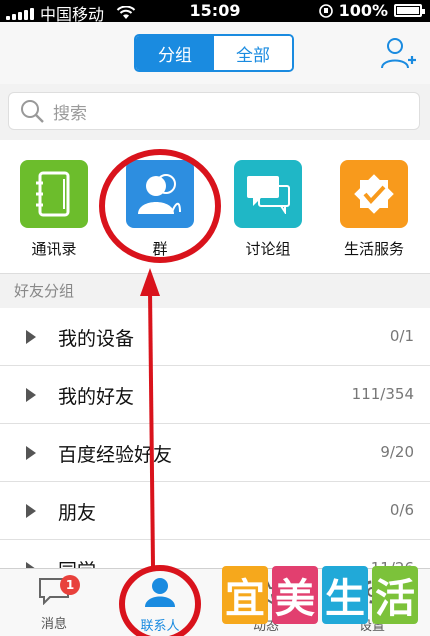  I want to click on watermark-char: 美, so click(295, 595).